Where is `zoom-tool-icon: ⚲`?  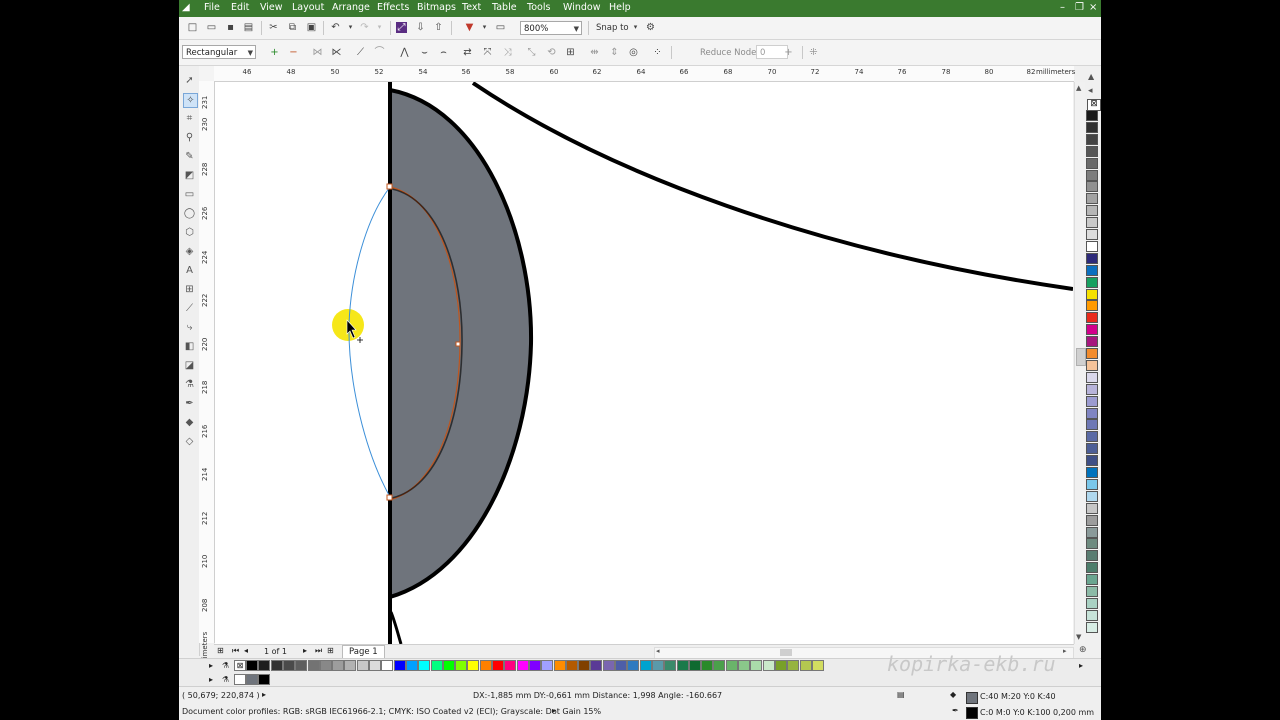
zoom-tool-icon: ⚲ is located at coordinates (189, 137).